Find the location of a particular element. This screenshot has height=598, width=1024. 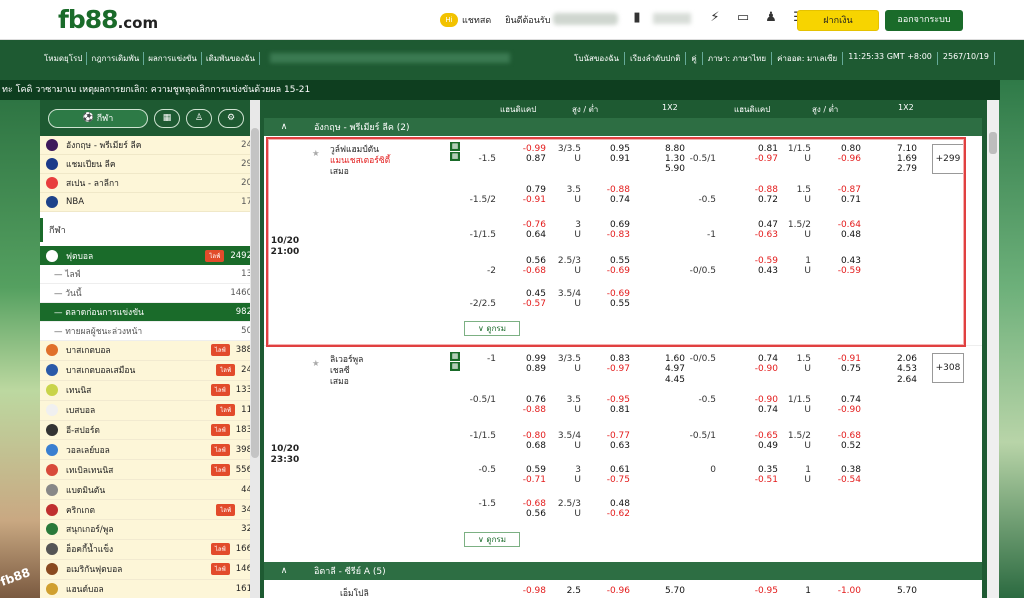

odds-cell: 0.61 is located at coordinates (615, 470).